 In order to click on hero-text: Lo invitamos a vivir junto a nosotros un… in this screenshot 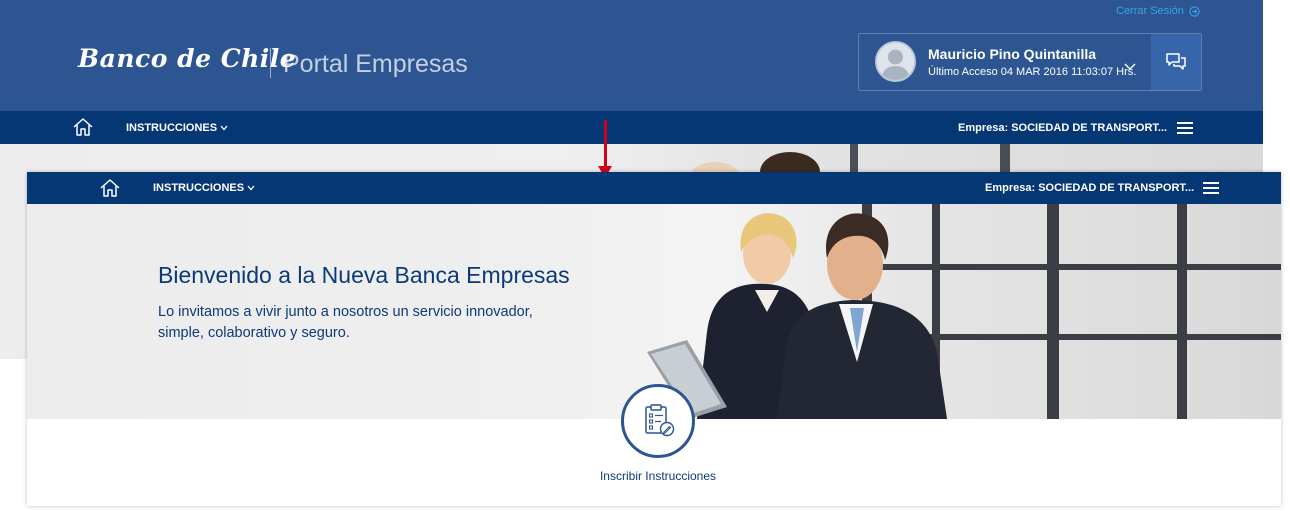, I will do `click(345, 322)`.